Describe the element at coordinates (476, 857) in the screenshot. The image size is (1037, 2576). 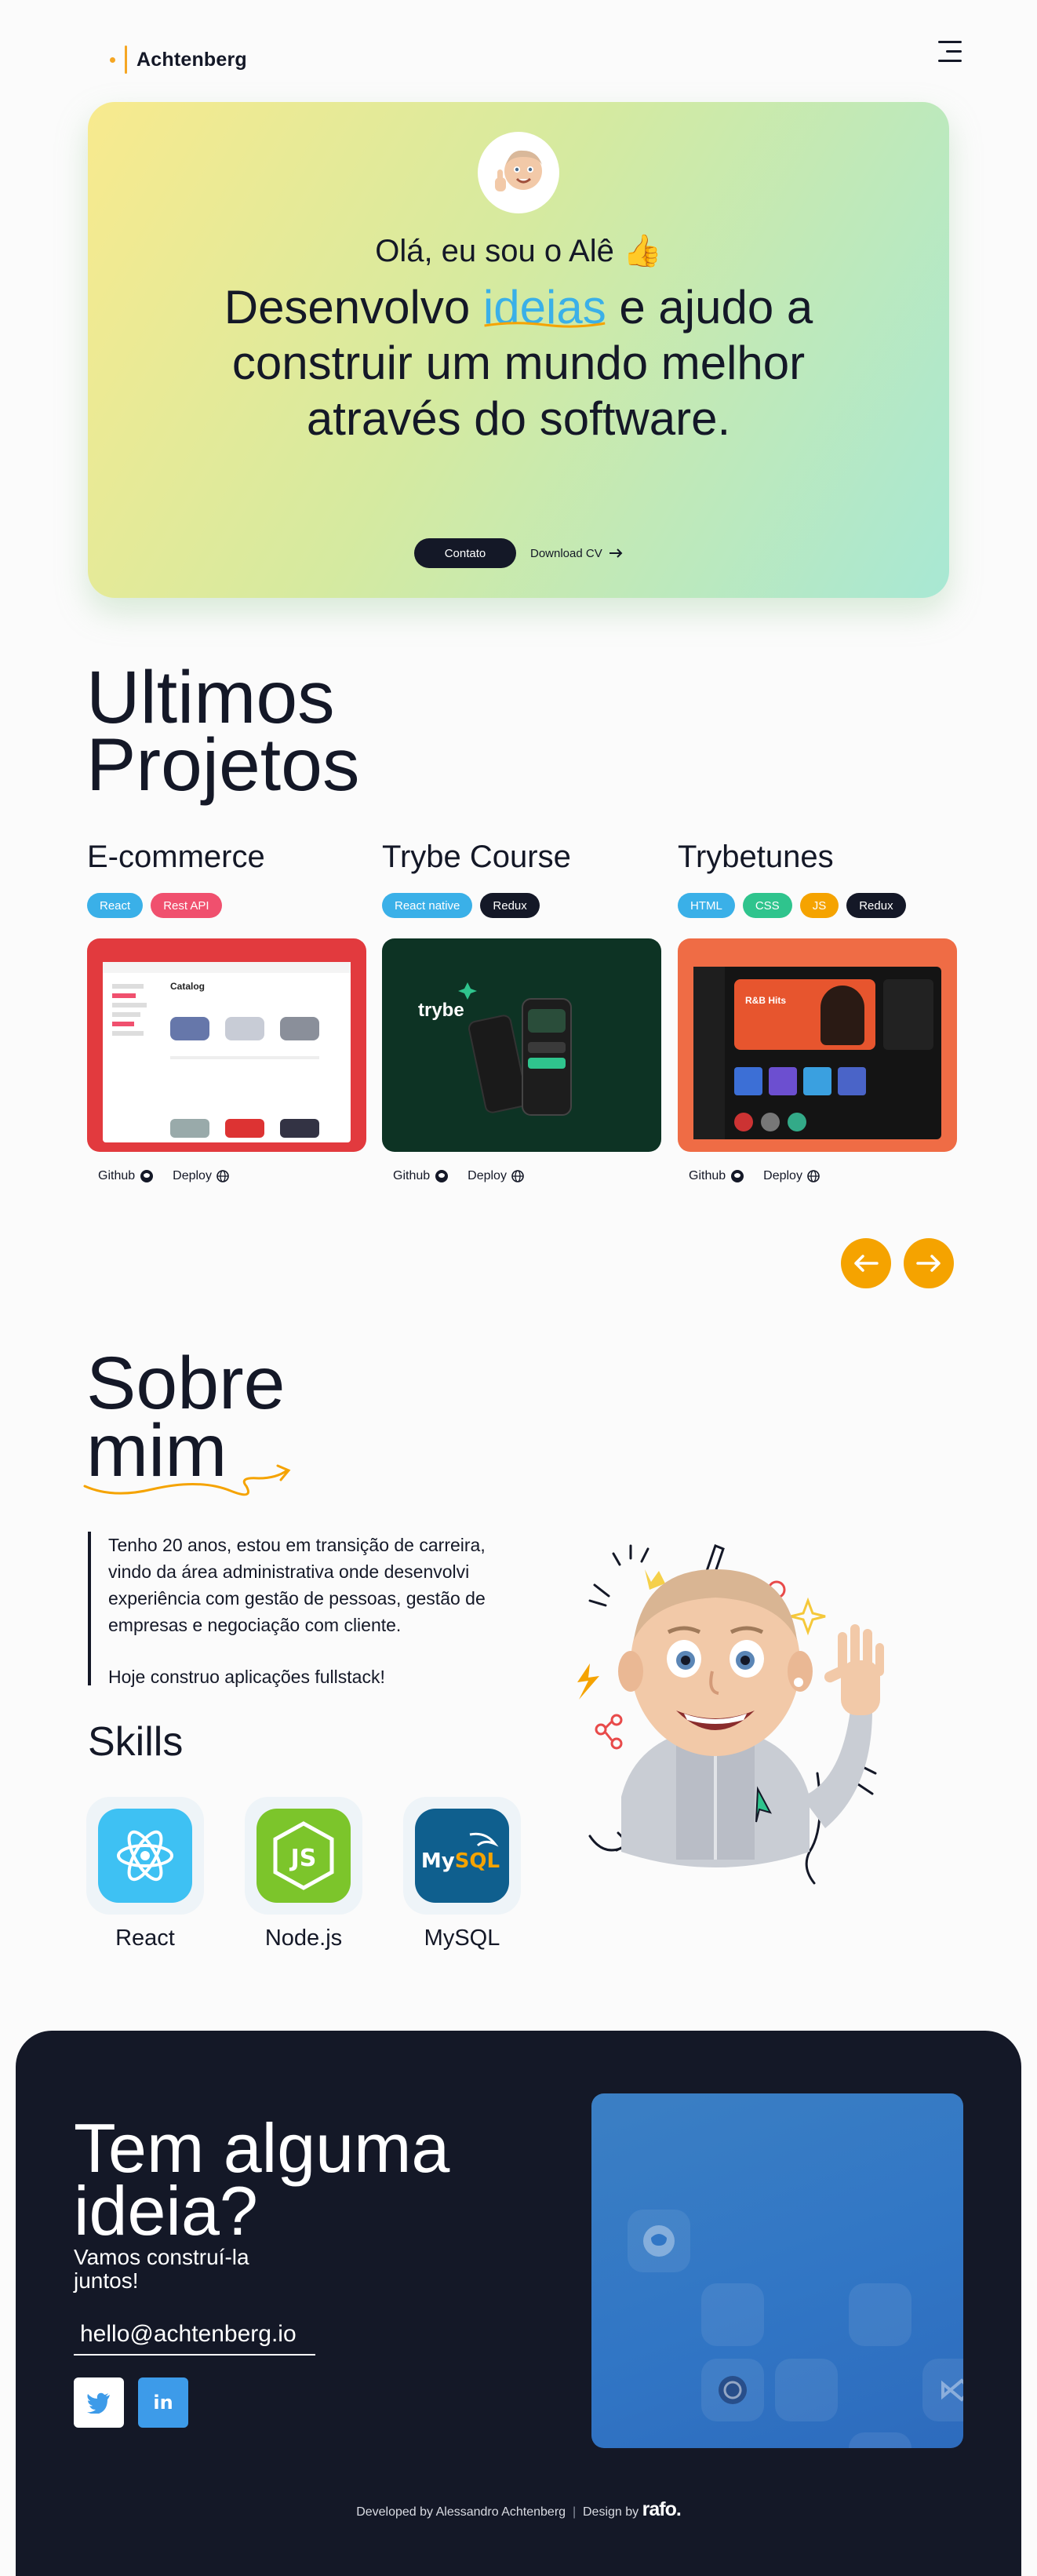
I see `project-name: Trybe Course` at that location.